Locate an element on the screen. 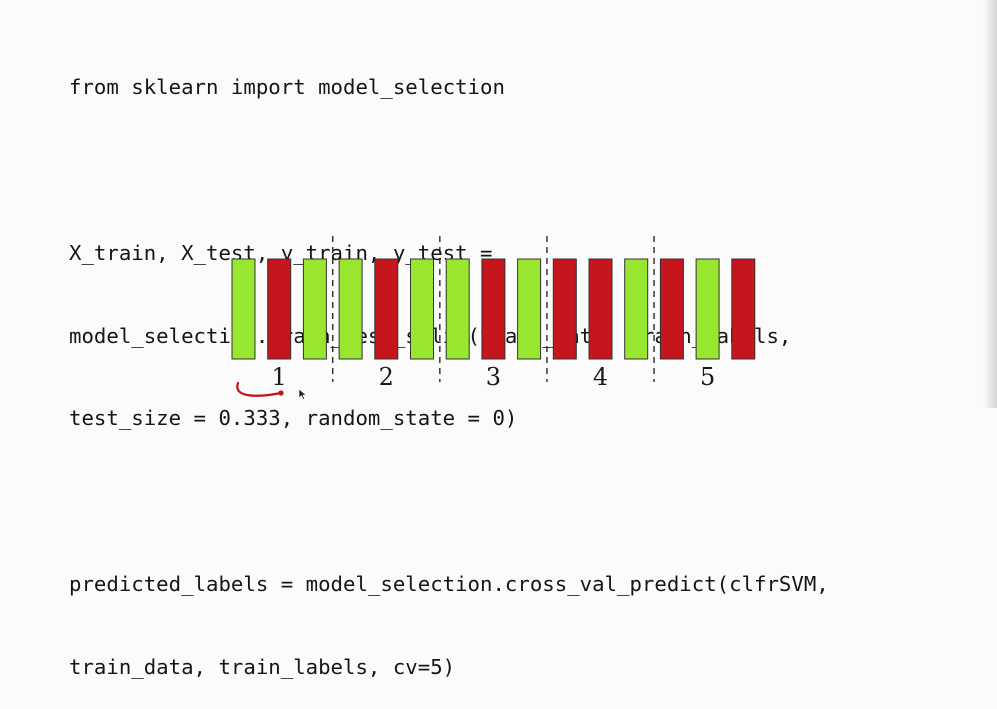  cross-validation-diagram: 1 2 3 4 5 is located at coordinates (493, 318).